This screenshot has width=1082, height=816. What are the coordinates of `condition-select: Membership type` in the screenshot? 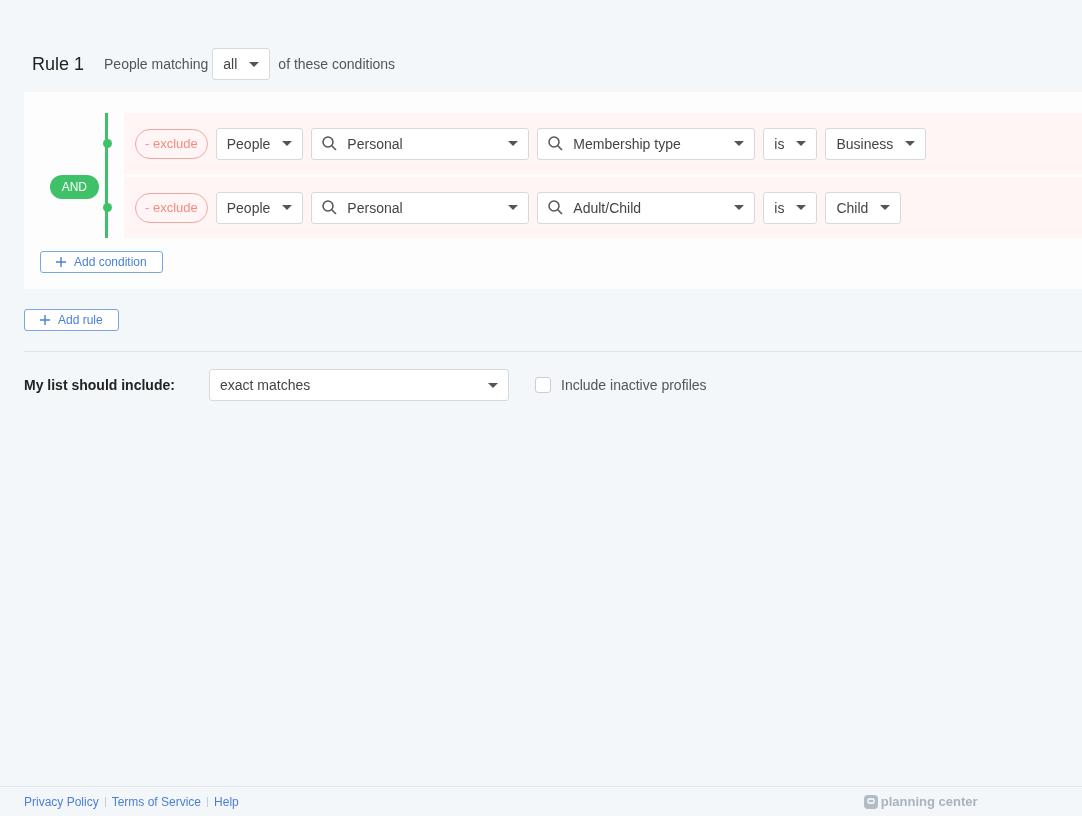 It's located at (646, 143).